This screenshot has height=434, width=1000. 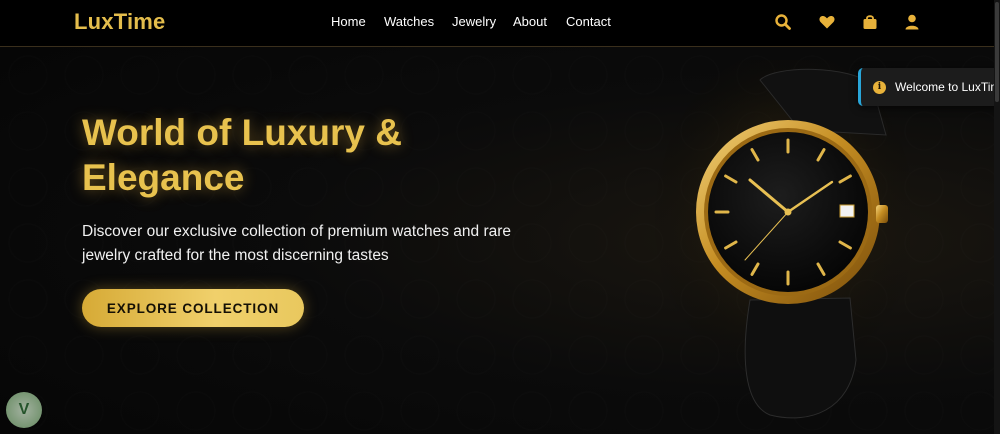 What do you see at coordinates (474, 21) in the screenshot?
I see `nav-jewelry: Jewelry` at bounding box center [474, 21].